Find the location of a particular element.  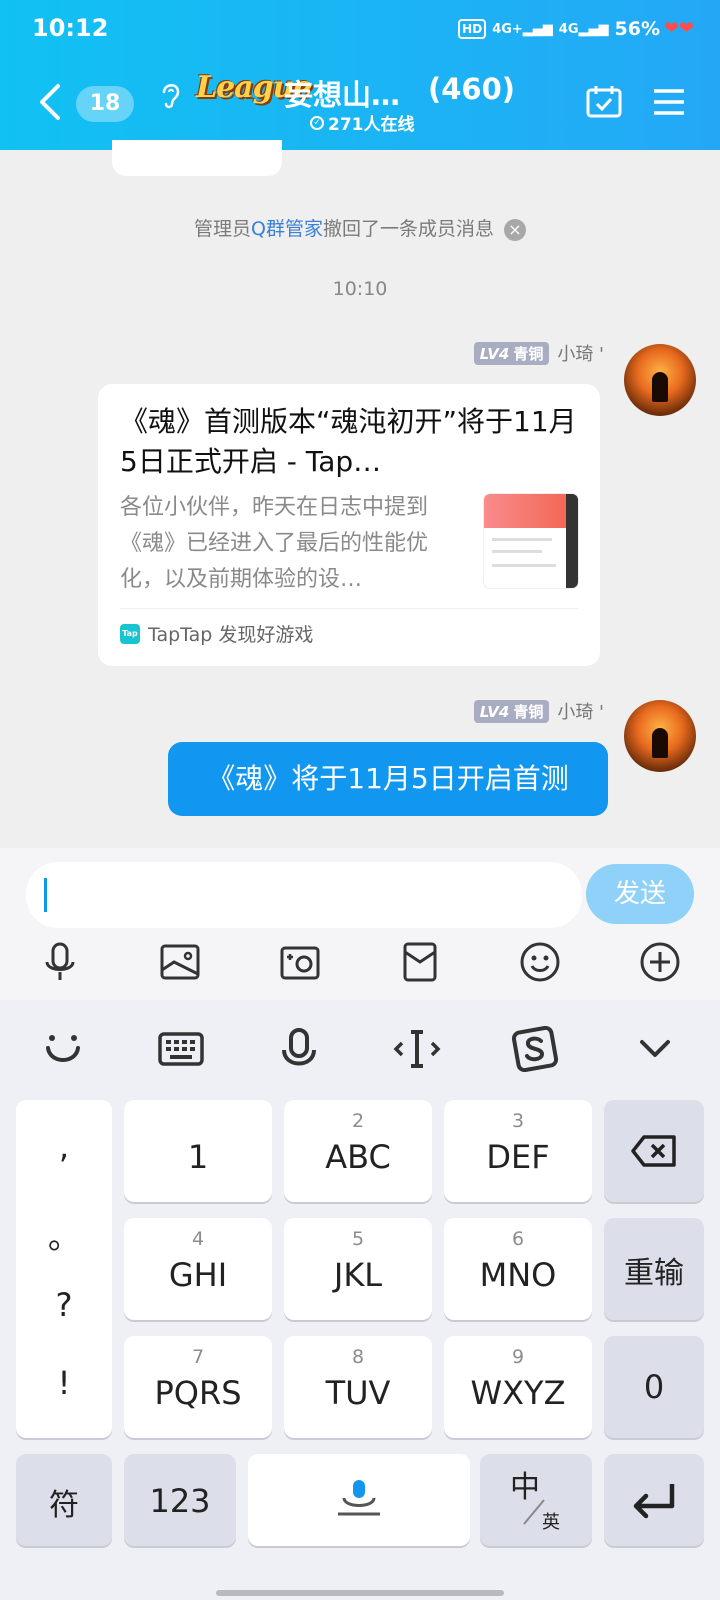

send-button: 发送 is located at coordinates (640, 894).